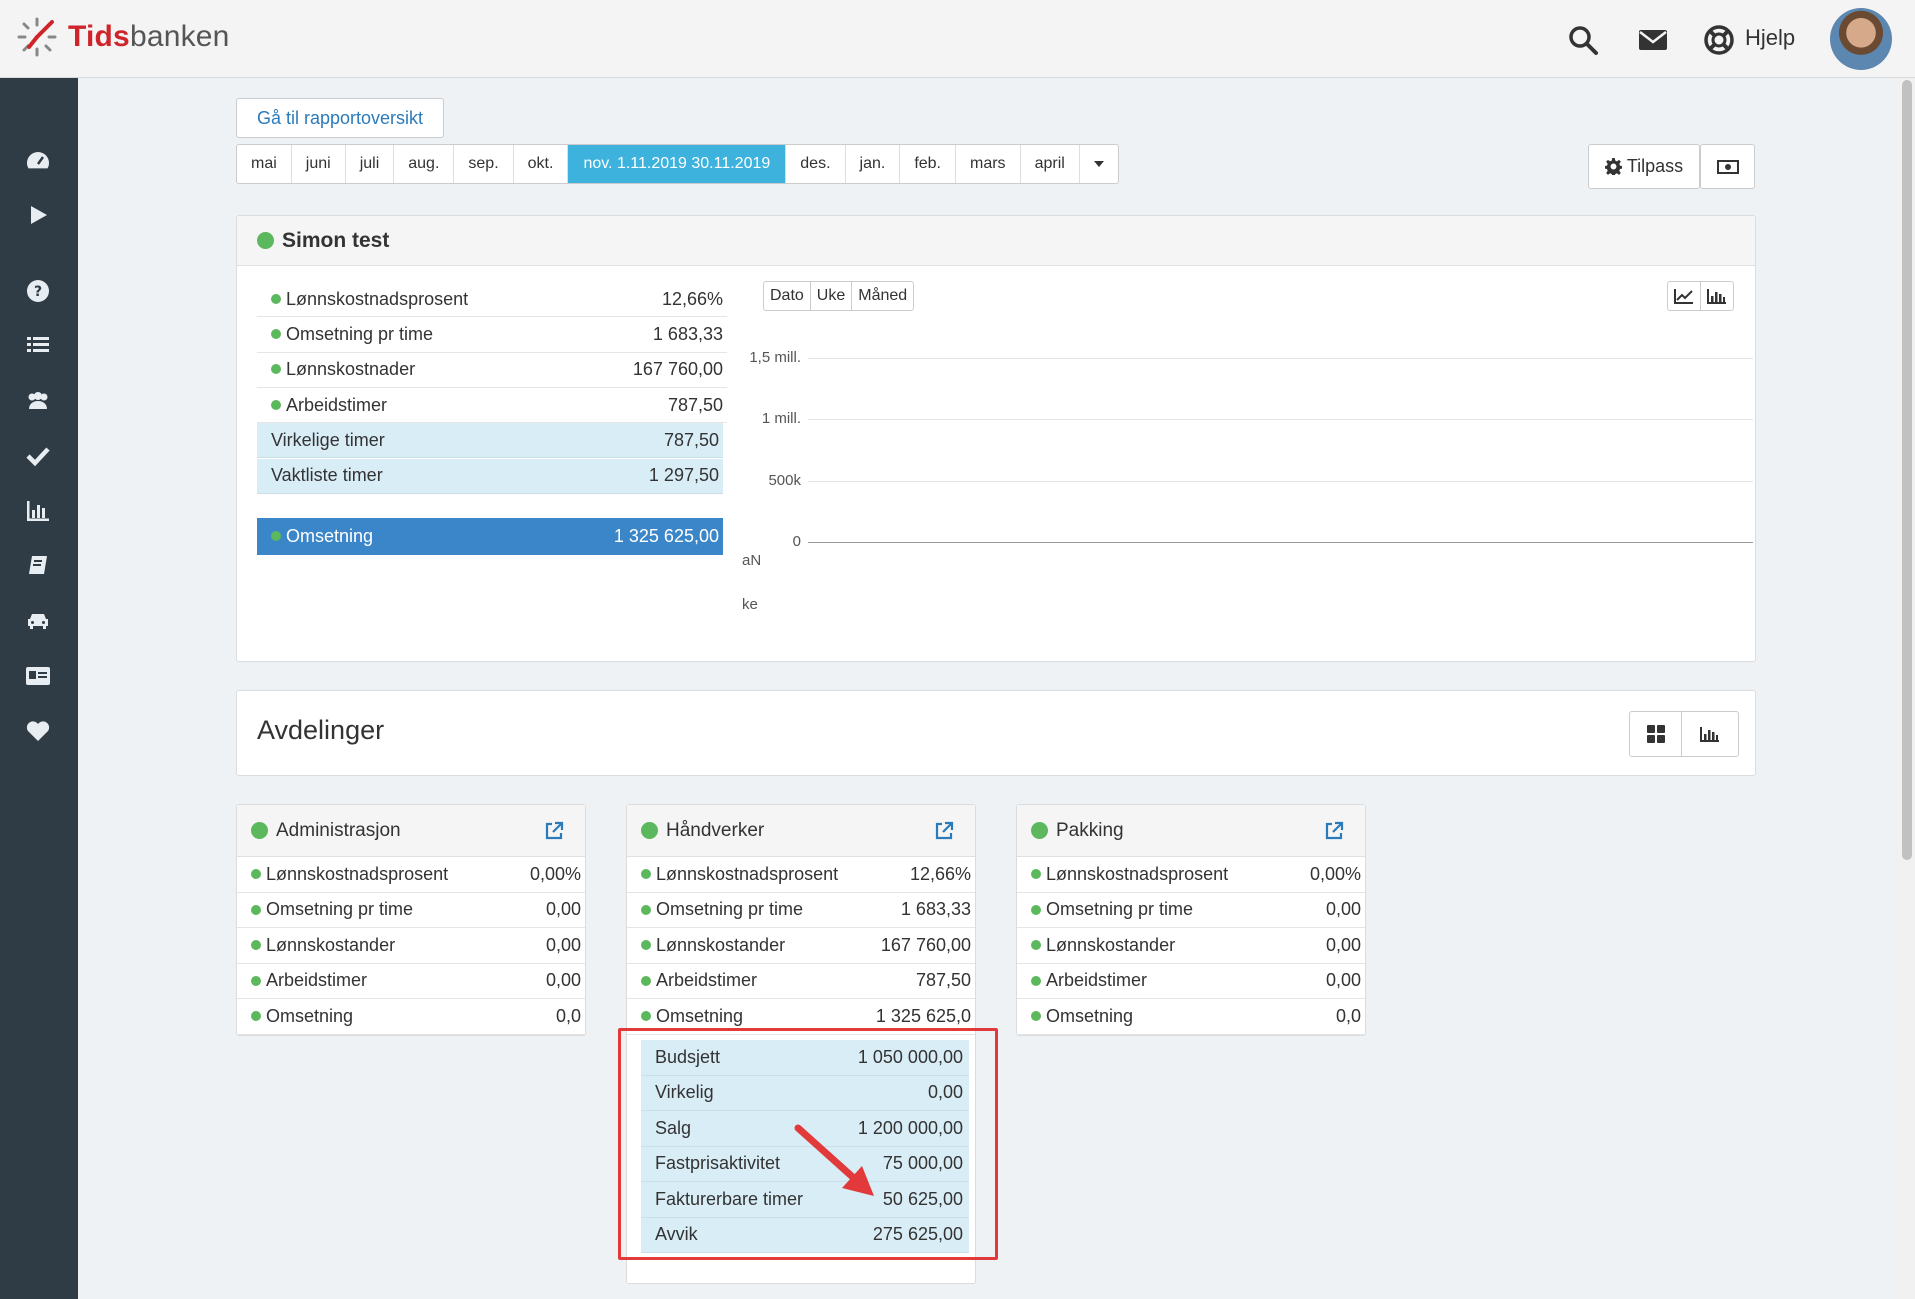  Describe the element at coordinates (784, 480) in the screenshot. I see `y-tick-label: 500k` at that location.